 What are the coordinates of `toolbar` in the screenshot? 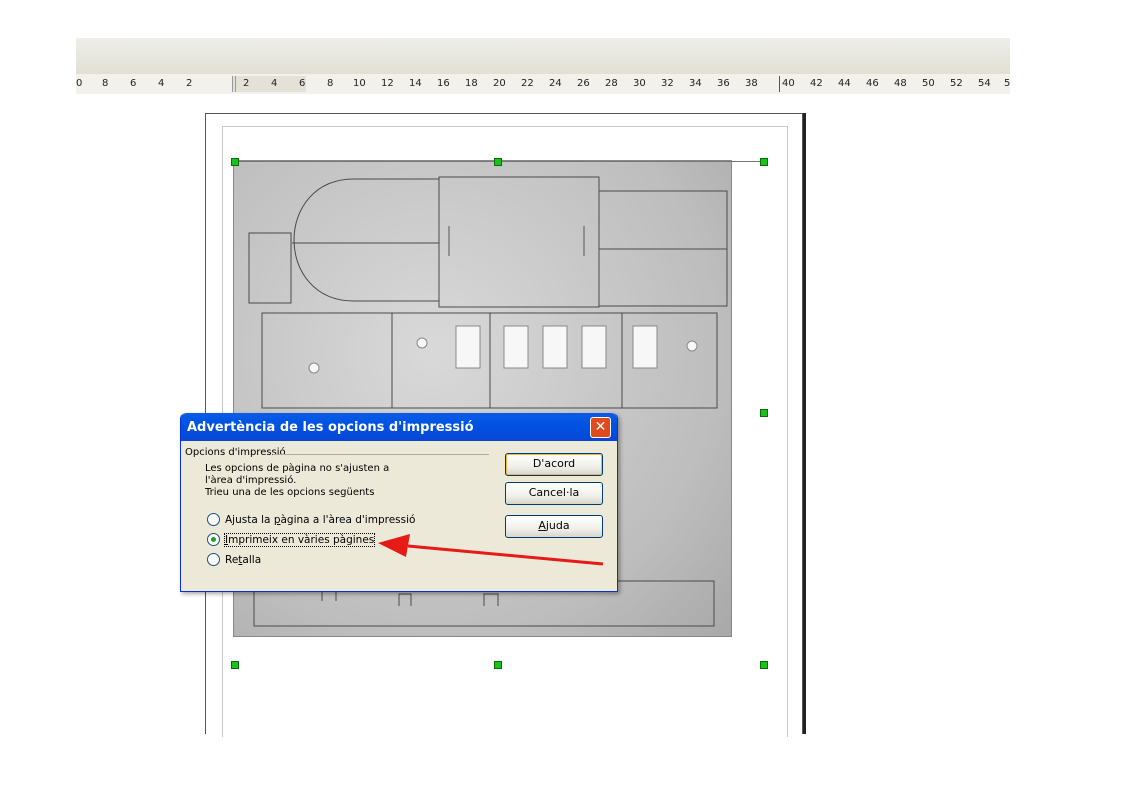 It's located at (543, 56).